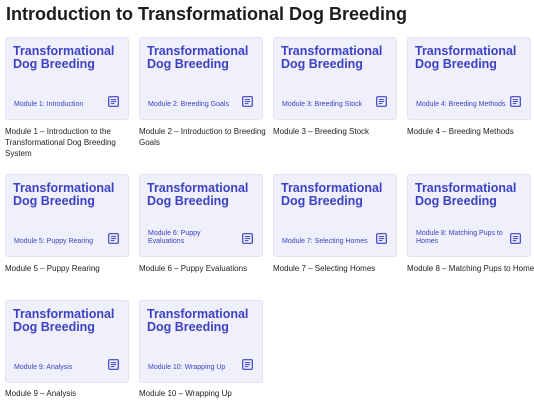 This screenshot has width=534, height=400. I want to click on module-caption: Module 4 – Breeding Methods, so click(470, 131).